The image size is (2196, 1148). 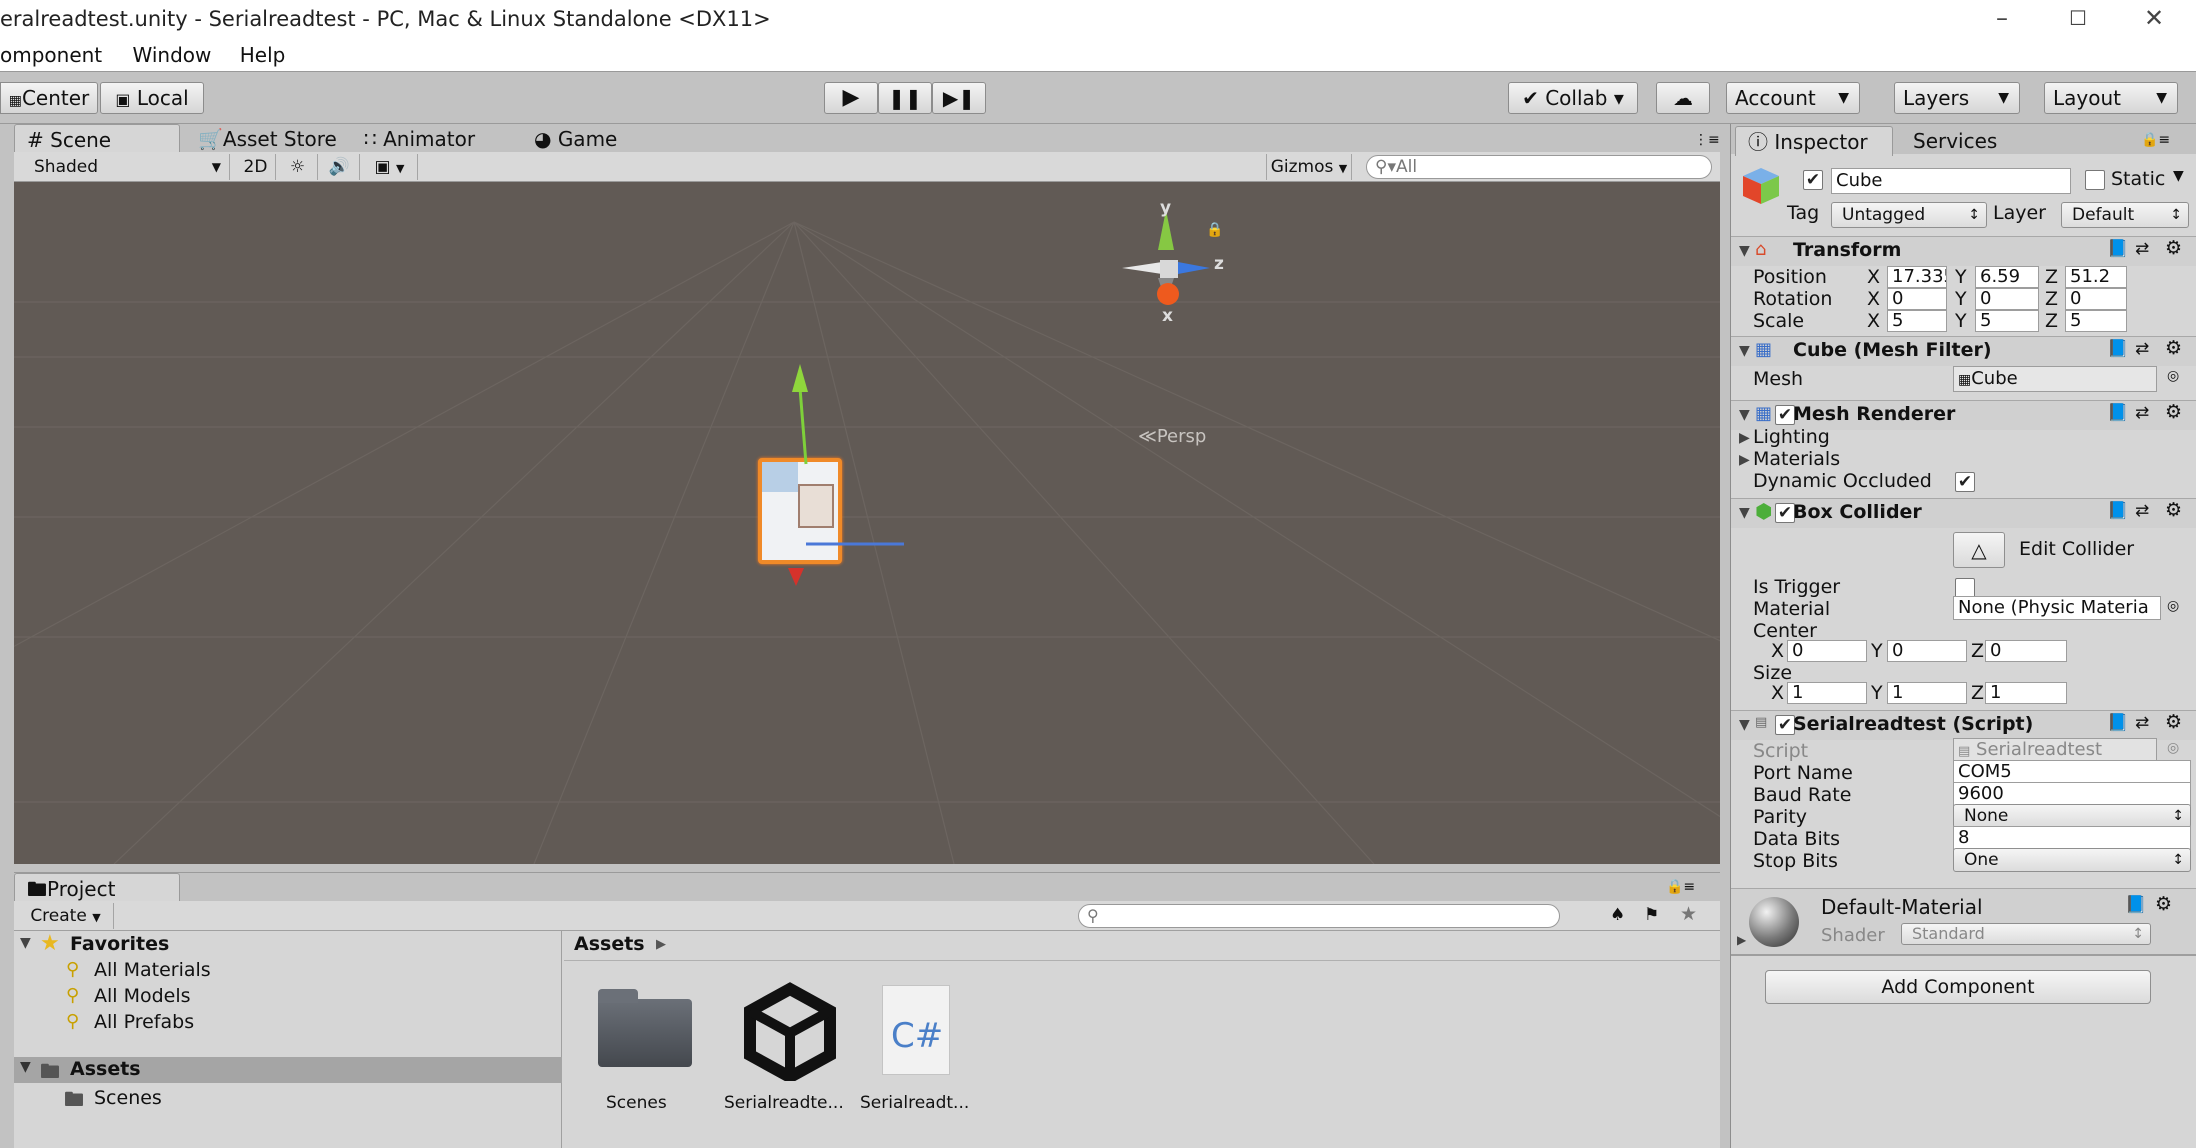 What do you see at coordinates (256, 167) in the screenshot?
I see `toggle-2d-button: 2D` at bounding box center [256, 167].